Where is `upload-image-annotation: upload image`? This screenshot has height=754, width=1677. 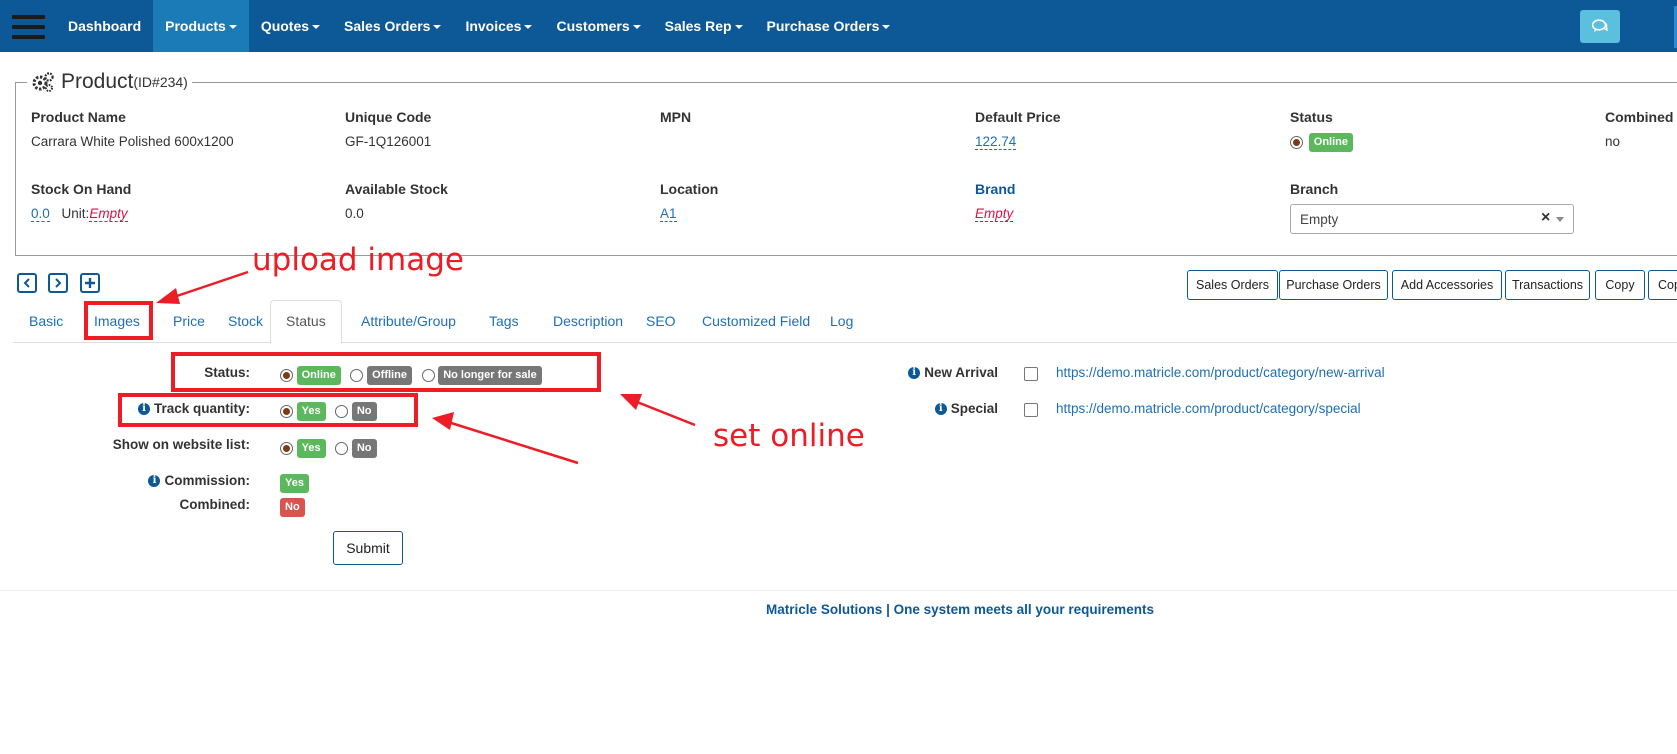
upload-image-annotation: upload image is located at coordinates (358, 260).